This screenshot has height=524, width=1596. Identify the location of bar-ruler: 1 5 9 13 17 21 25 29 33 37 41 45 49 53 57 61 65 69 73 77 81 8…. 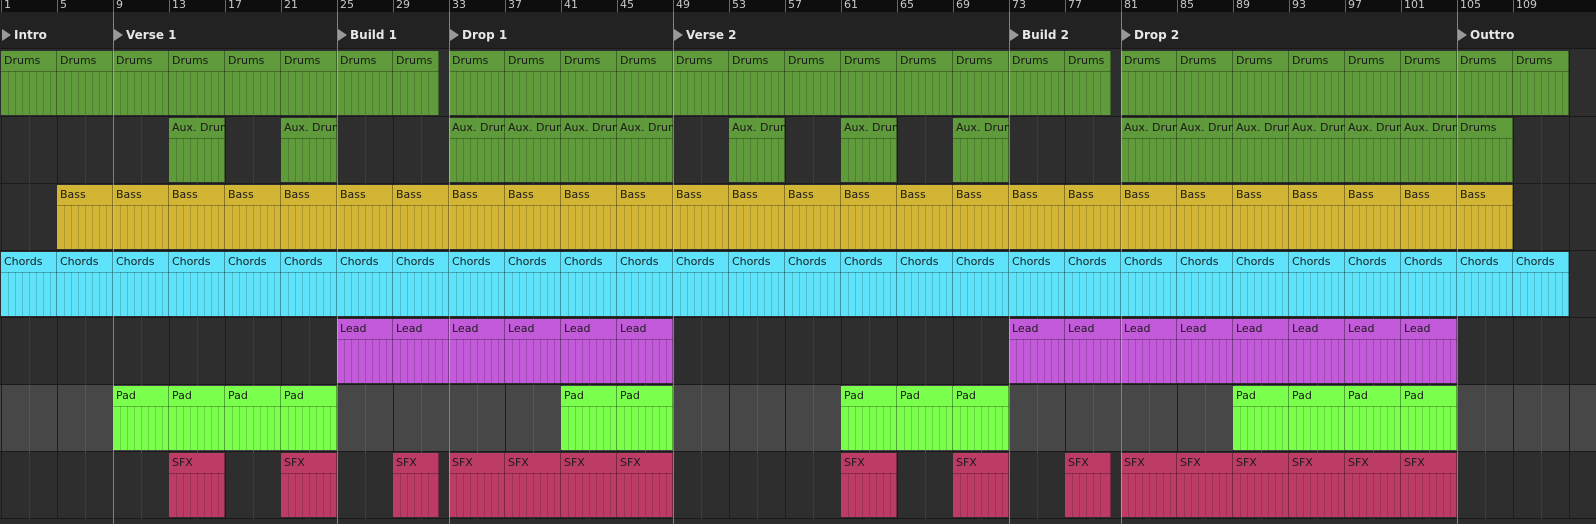
(798, 6).